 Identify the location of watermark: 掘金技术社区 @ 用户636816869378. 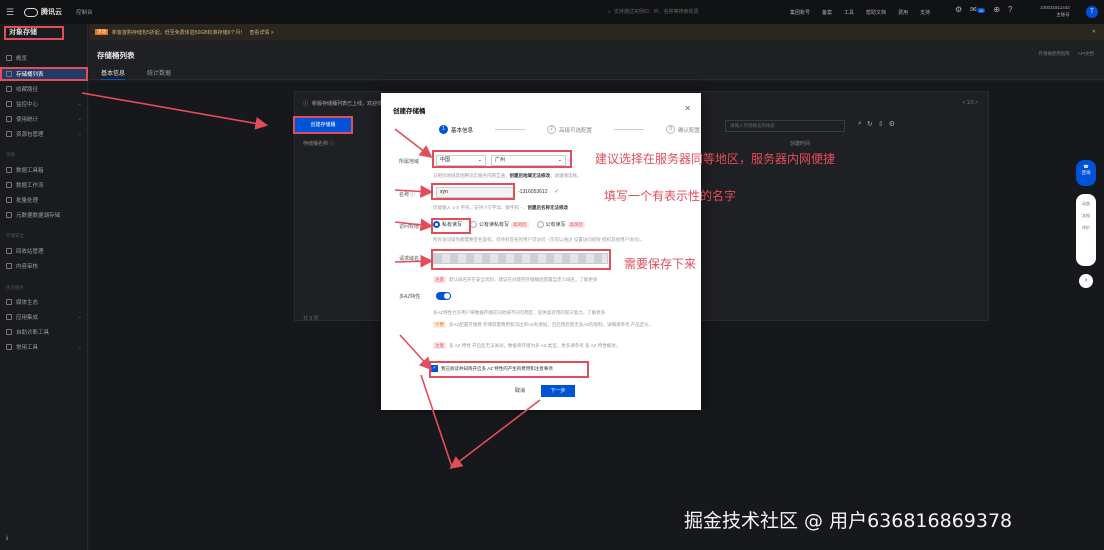
(848, 521).